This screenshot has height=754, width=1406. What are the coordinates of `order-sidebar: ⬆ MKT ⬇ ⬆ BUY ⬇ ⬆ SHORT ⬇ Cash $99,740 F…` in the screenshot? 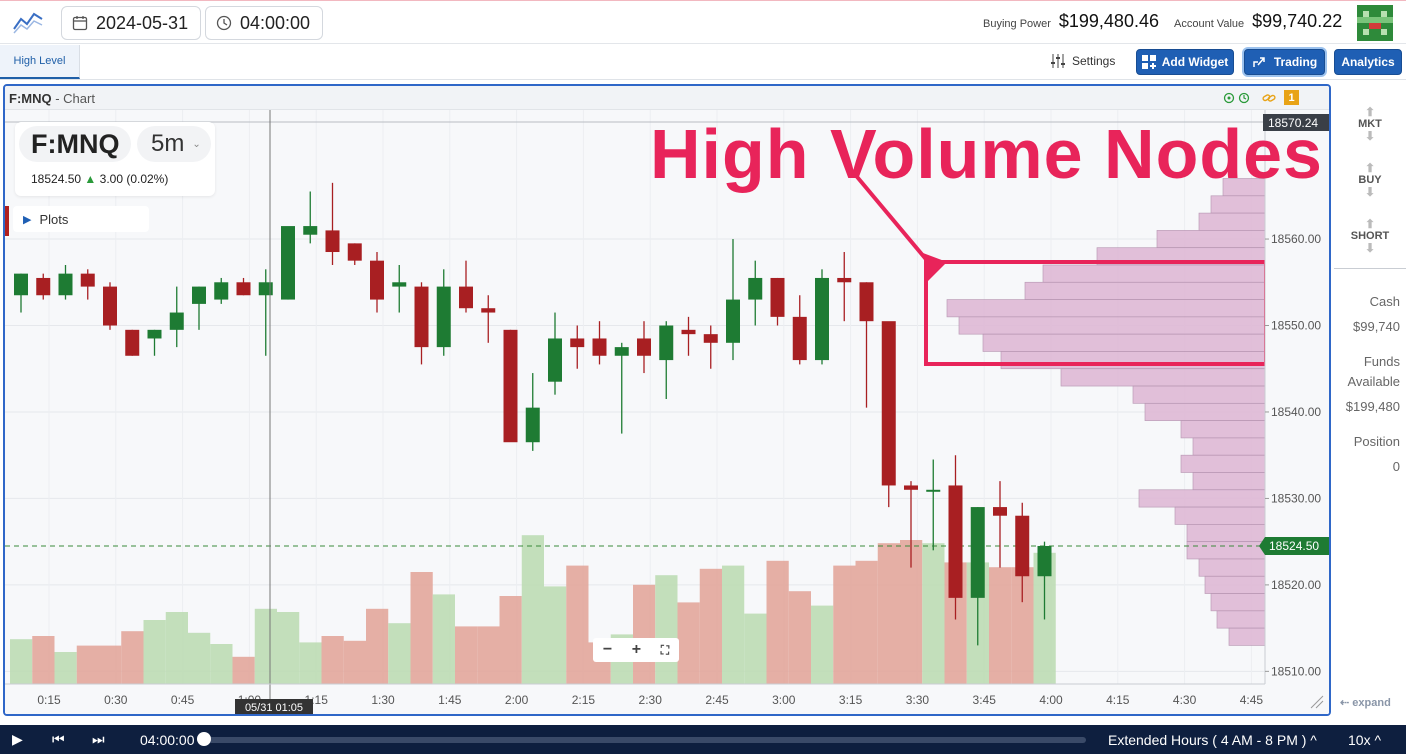 It's located at (1370, 400).